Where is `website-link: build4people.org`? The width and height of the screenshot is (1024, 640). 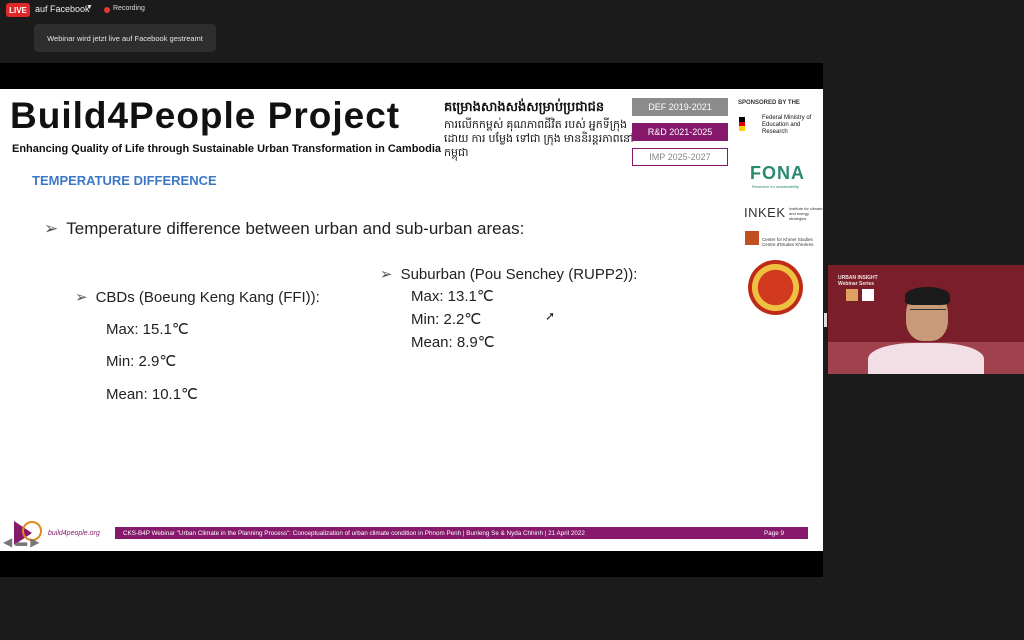 website-link: build4people.org is located at coordinates (74, 533).